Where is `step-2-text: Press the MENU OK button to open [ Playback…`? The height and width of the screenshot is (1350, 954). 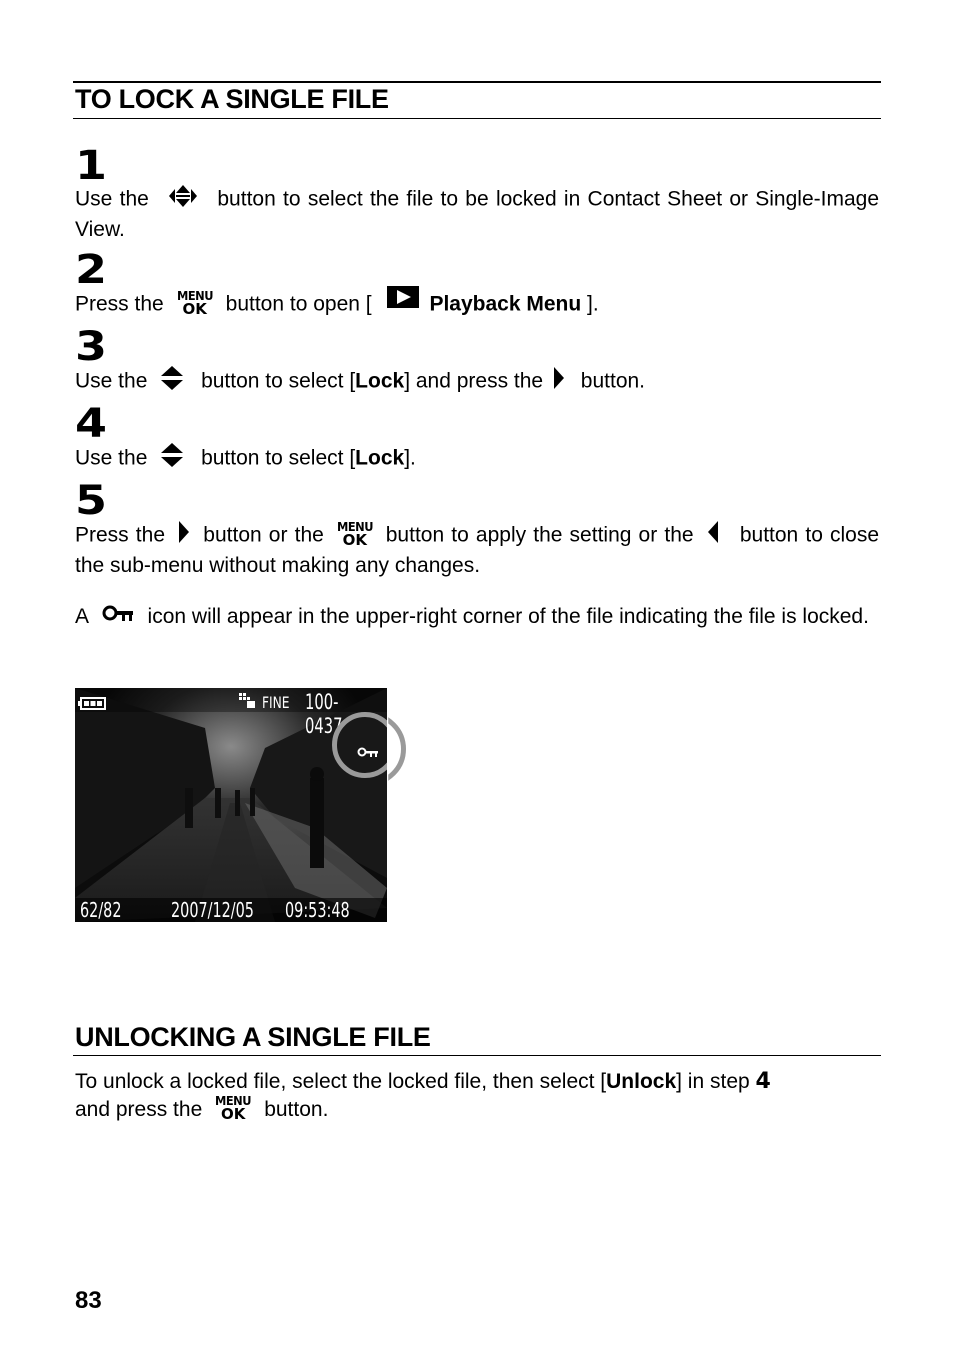
step-2-text: Press the MENU OK button to open [ Playback… is located at coordinates (477, 303).